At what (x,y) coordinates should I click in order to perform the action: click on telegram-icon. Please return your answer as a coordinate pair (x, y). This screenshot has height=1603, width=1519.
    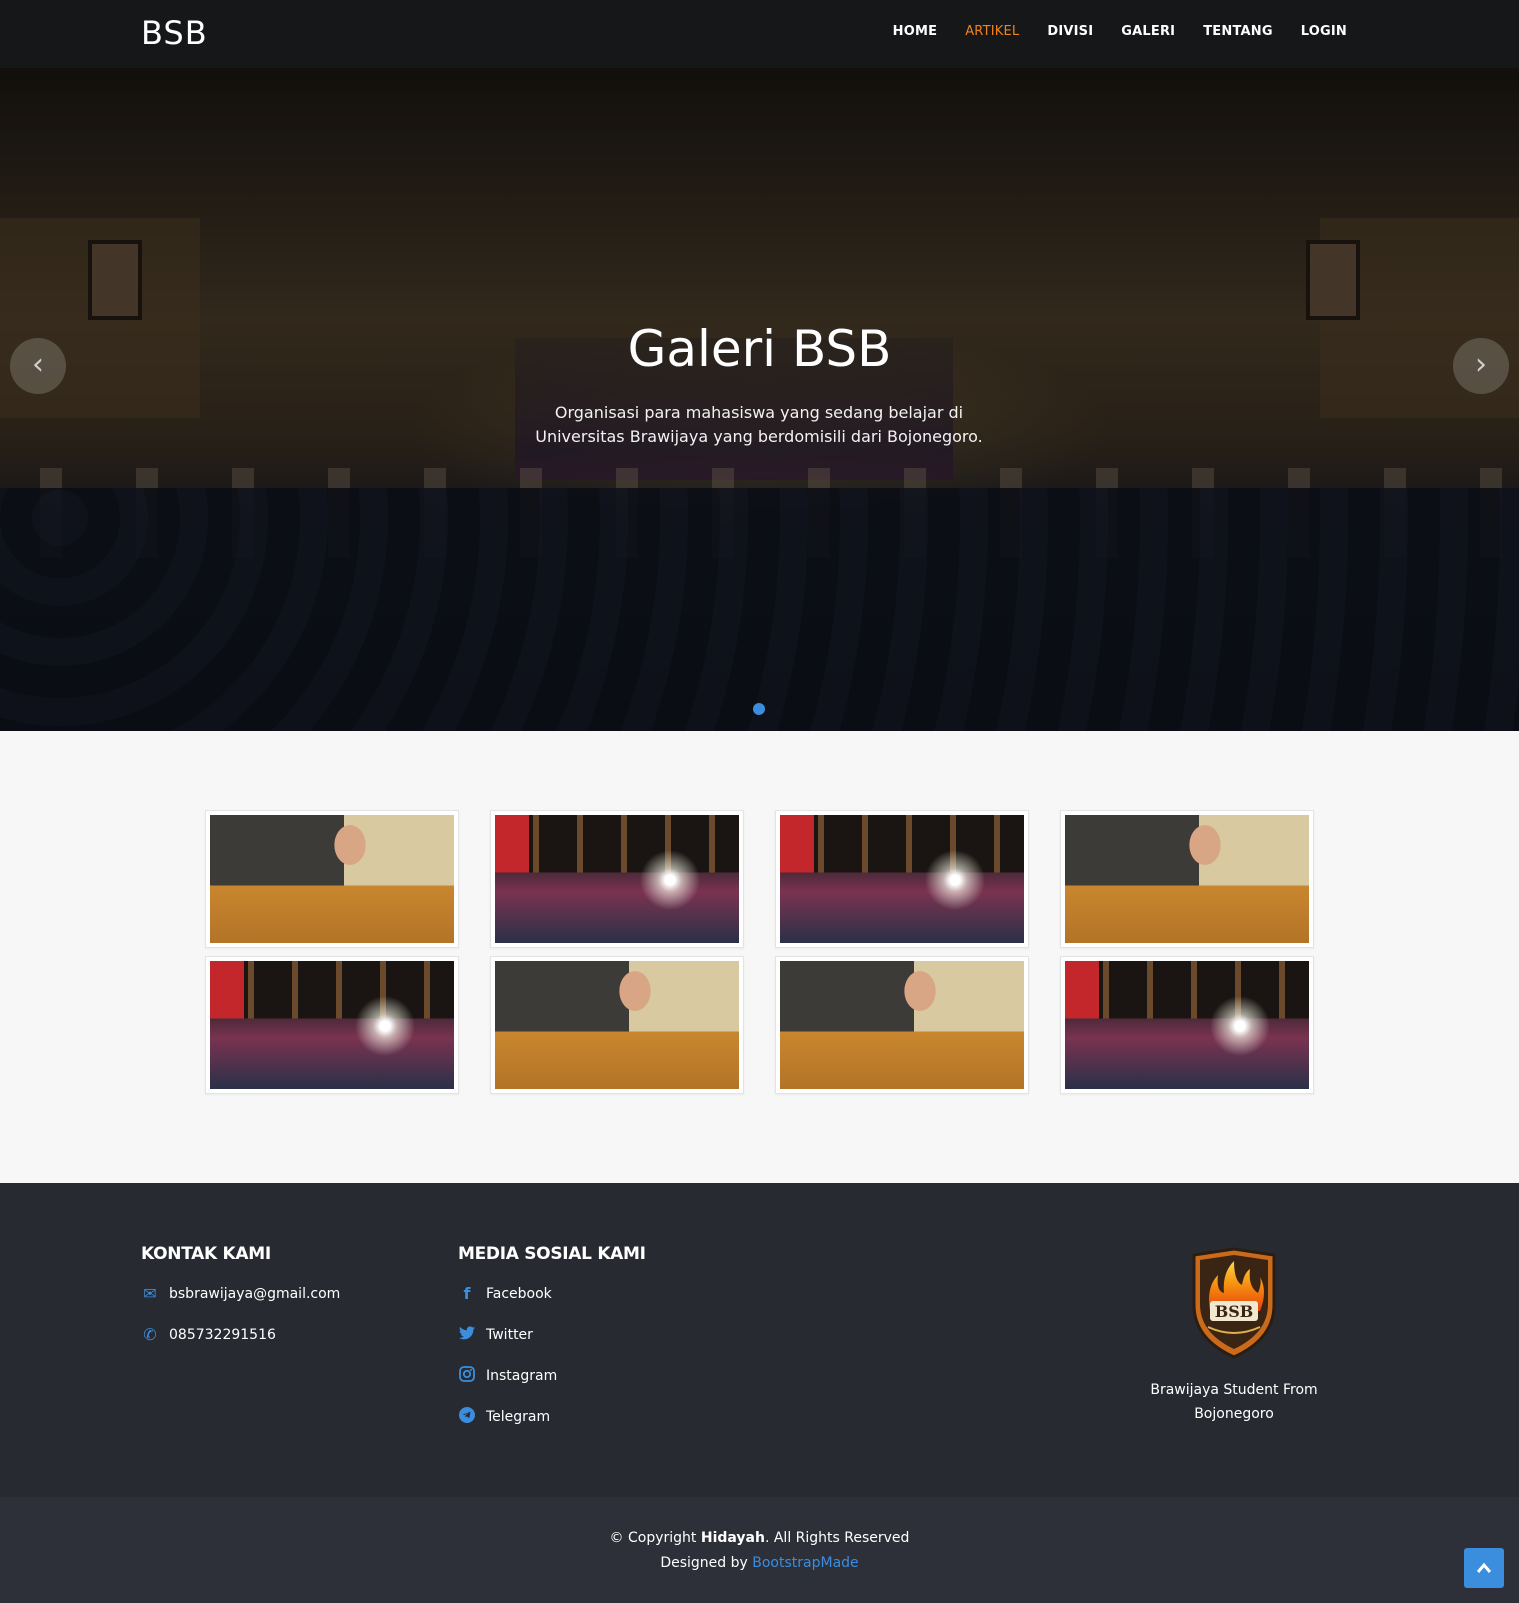
    Looking at the image, I should click on (467, 1417).